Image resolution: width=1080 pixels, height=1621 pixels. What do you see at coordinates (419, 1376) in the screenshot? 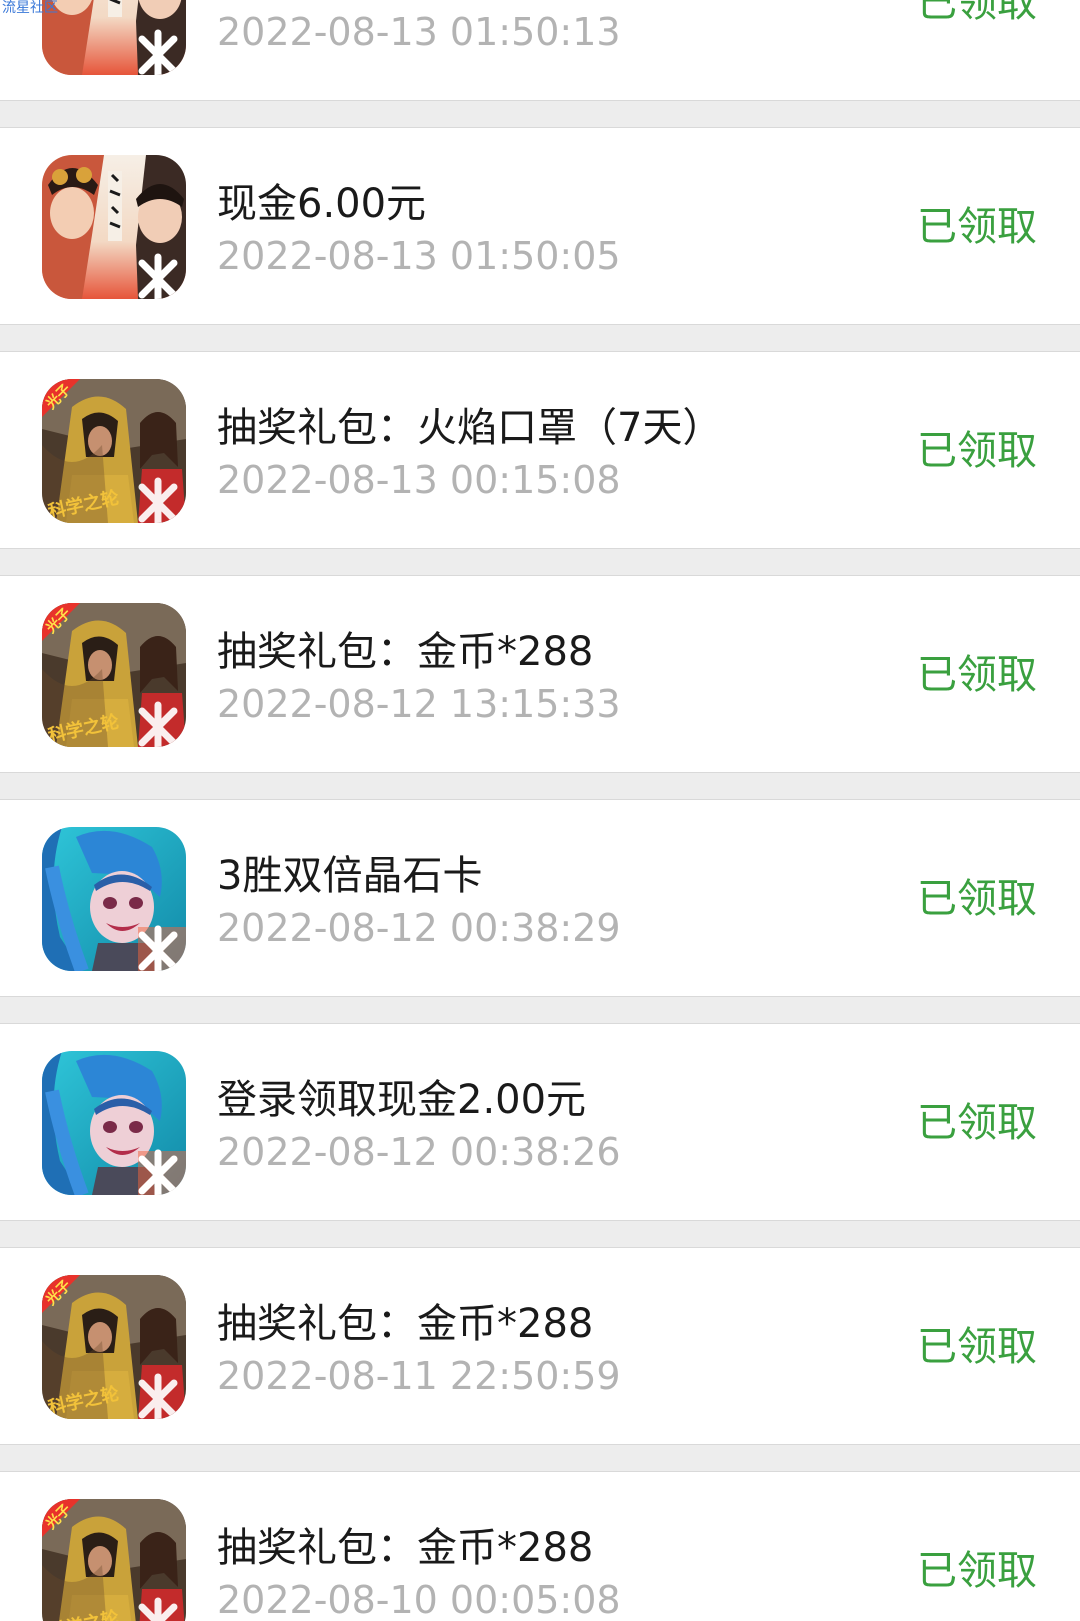
I see `reward-timestamp: 2022-08-11 22:50:59` at bounding box center [419, 1376].